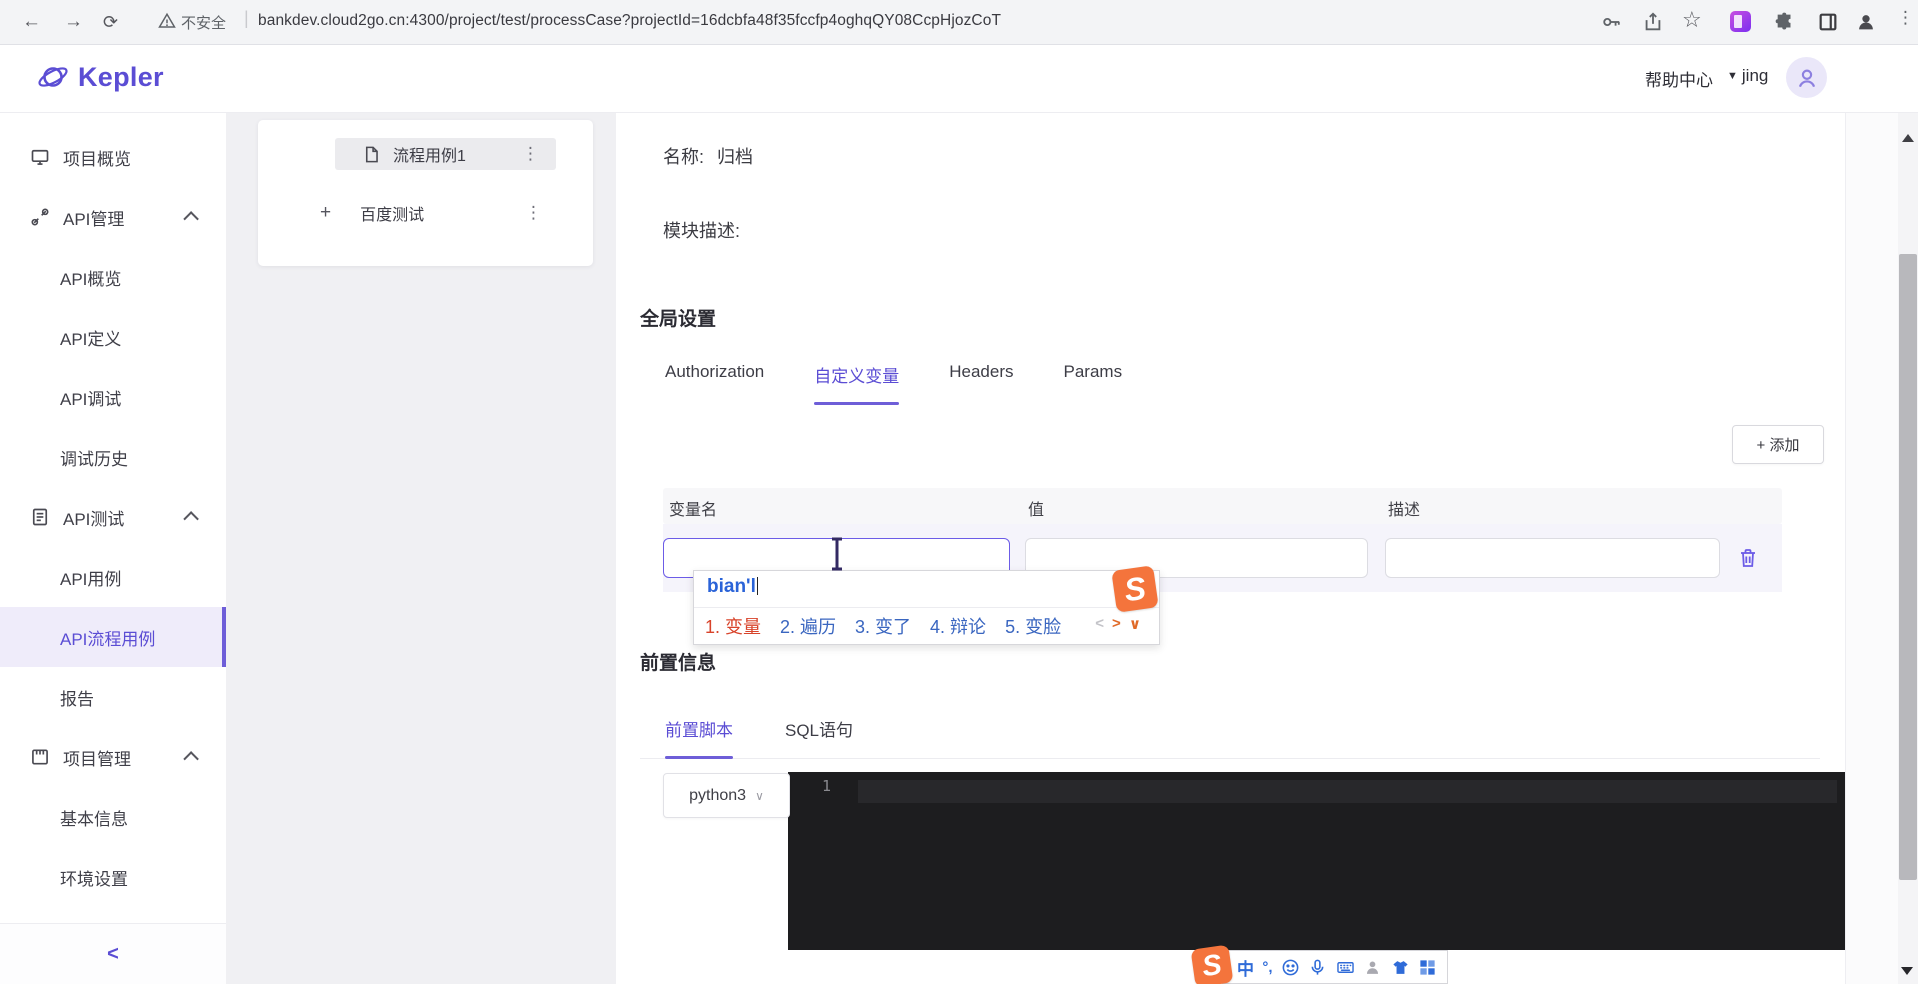 The image size is (1918, 984). What do you see at coordinates (73, 22) in the screenshot?
I see `browser-forward-icon: →` at bounding box center [73, 22].